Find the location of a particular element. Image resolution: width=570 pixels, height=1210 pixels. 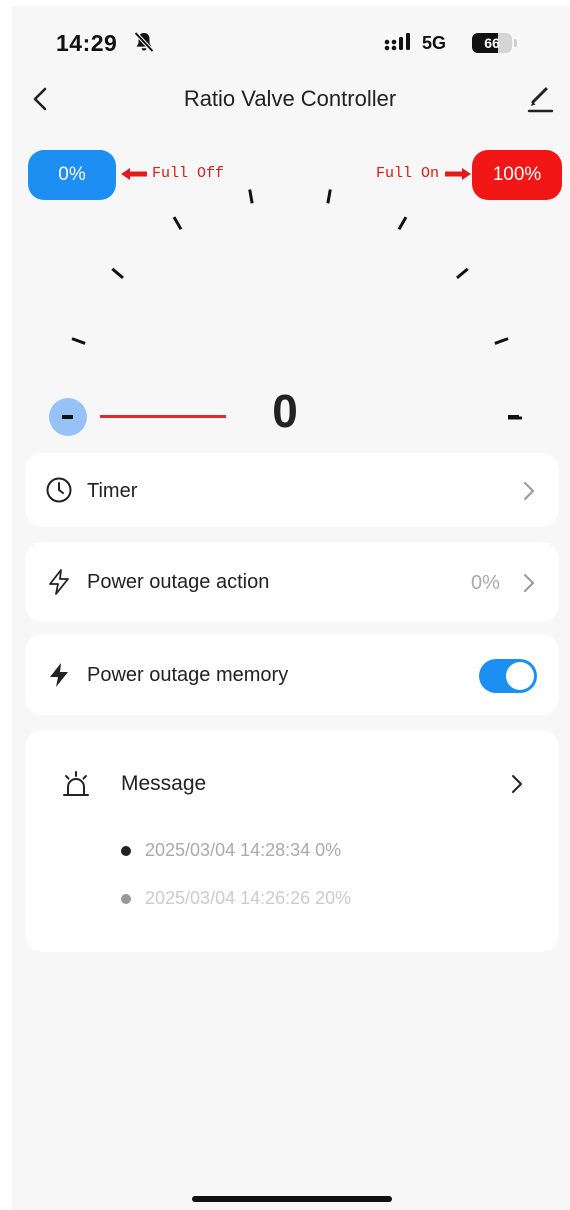

power-outage-action-label: Power outage action is located at coordinates (178, 582).